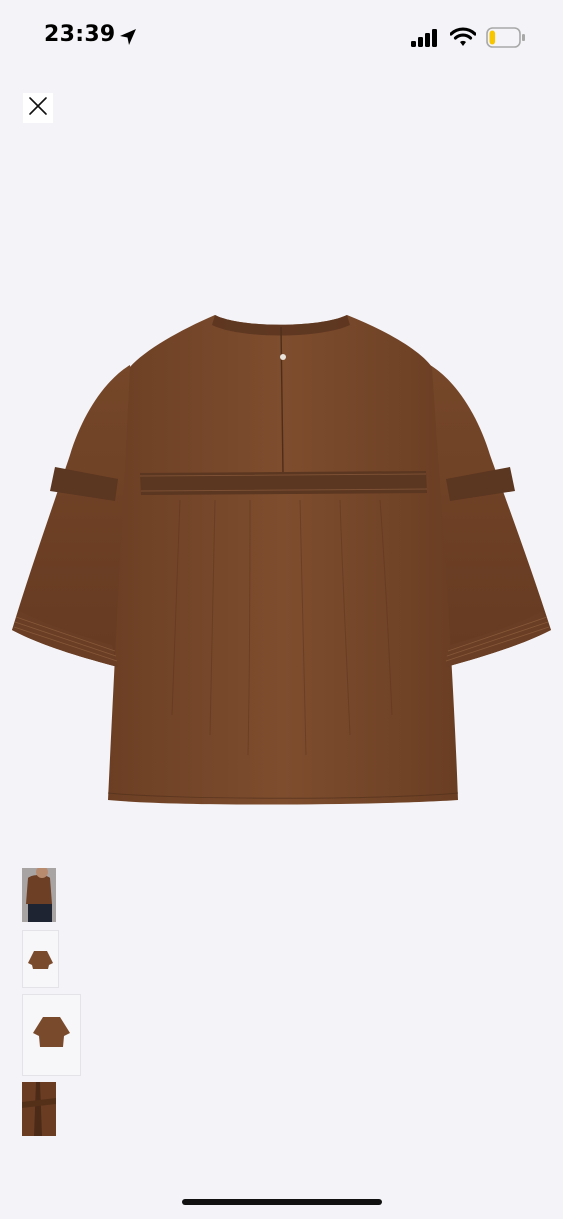 This screenshot has width=563, height=1219. Describe the element at coordinates (128, 39) in the screenshot. I see `location-arrow-icon` at that location.